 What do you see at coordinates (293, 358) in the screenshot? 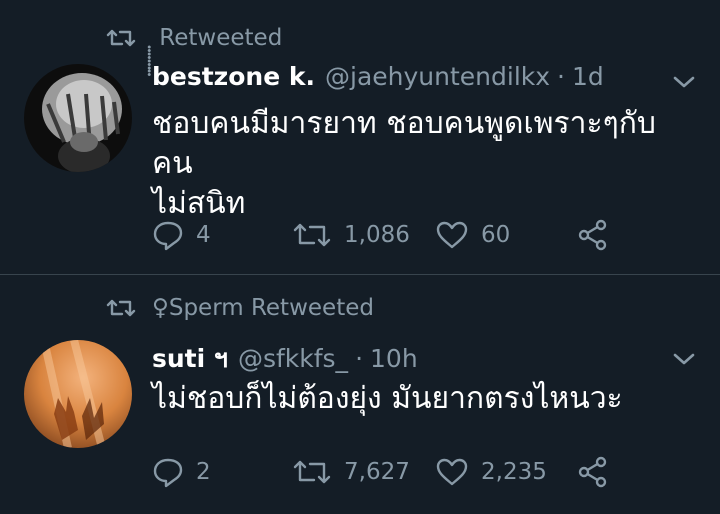
I see `user-handle: @sfkkfs_` at bounding box center [293, 358].